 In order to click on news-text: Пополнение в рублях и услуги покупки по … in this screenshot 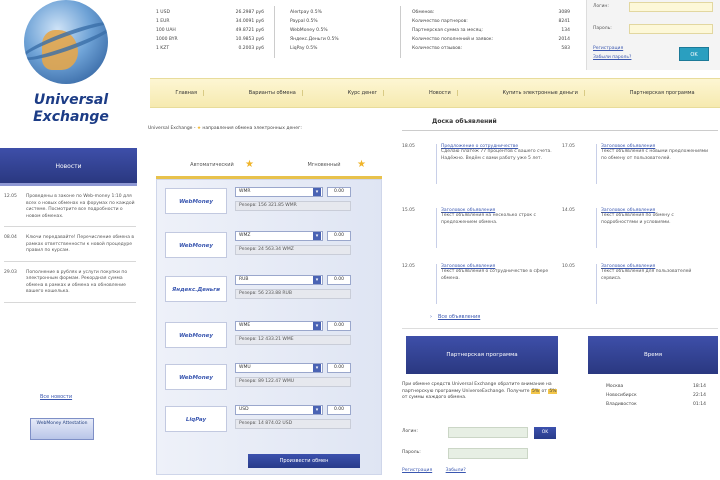, I will do `click(77, 282)`.